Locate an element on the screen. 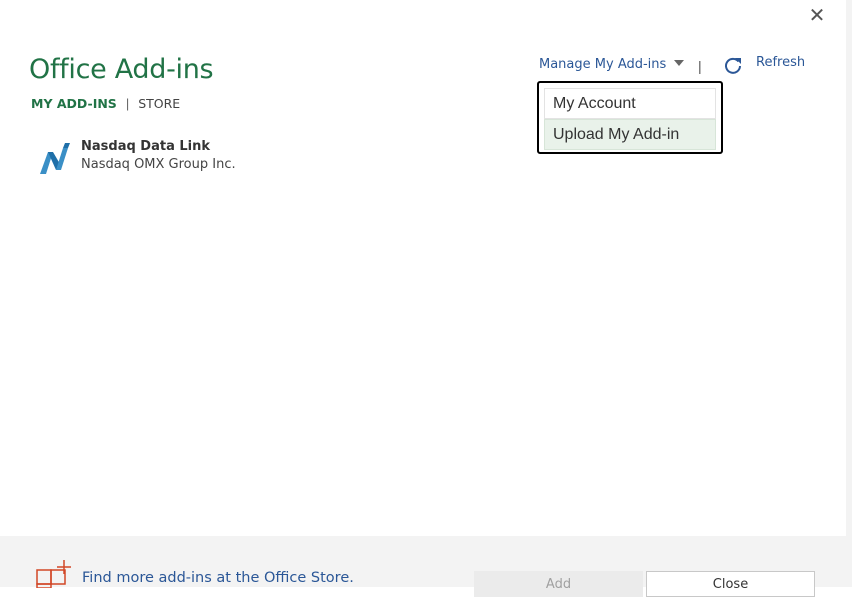  close-button: Close is located at coordinates (730, 584).